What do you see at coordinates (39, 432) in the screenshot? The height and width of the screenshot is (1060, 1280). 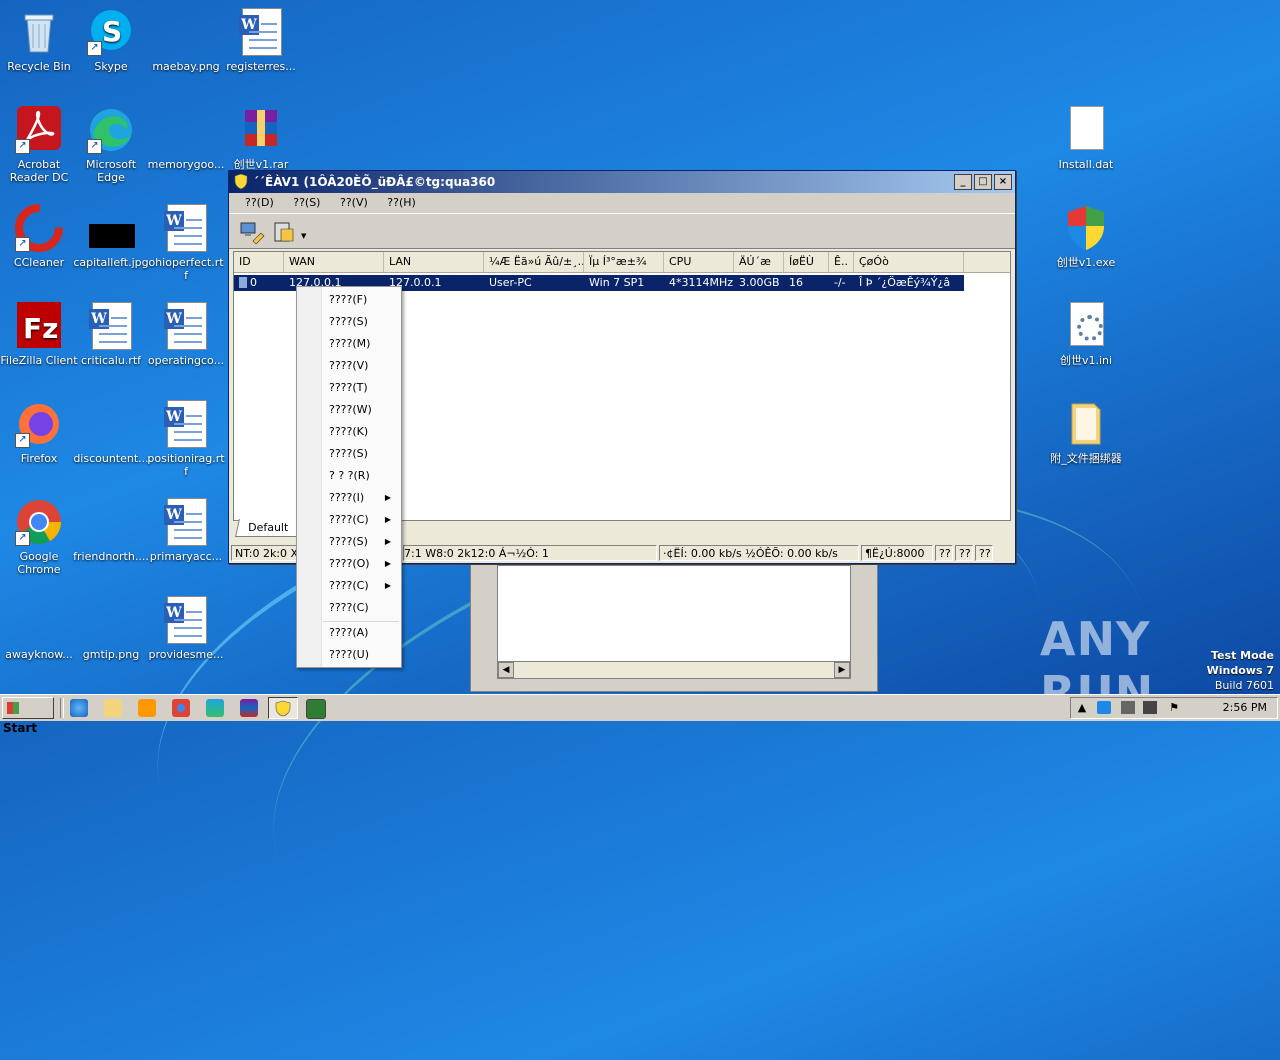 I see `desktop-icon-firefox: ↗ Firefox` at bounding box center [39, 432].